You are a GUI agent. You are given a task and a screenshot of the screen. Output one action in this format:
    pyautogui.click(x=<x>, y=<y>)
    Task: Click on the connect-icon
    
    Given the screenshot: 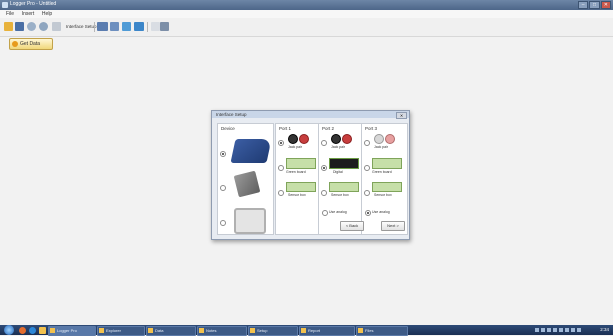 What is the action you would take?
    pyautogui.click(x=31, y=26)
    